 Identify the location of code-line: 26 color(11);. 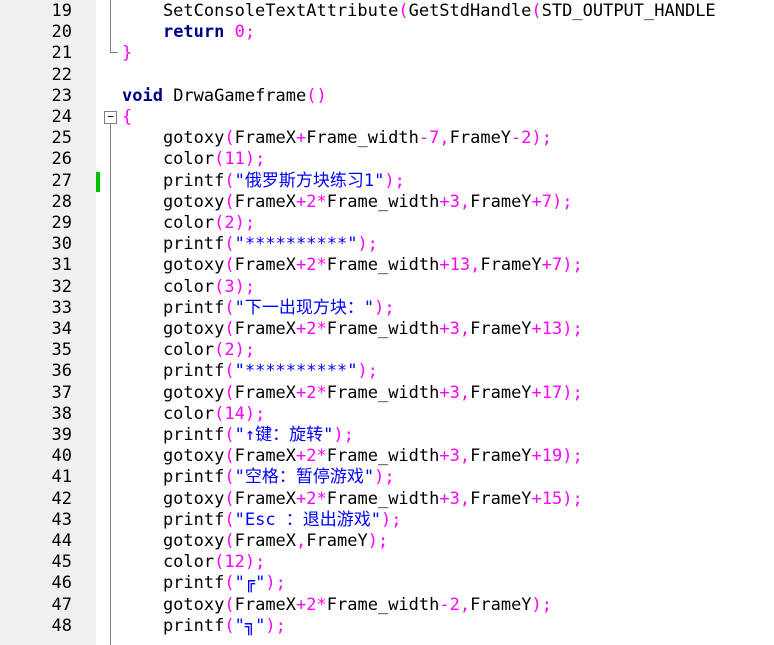
(387, 159).